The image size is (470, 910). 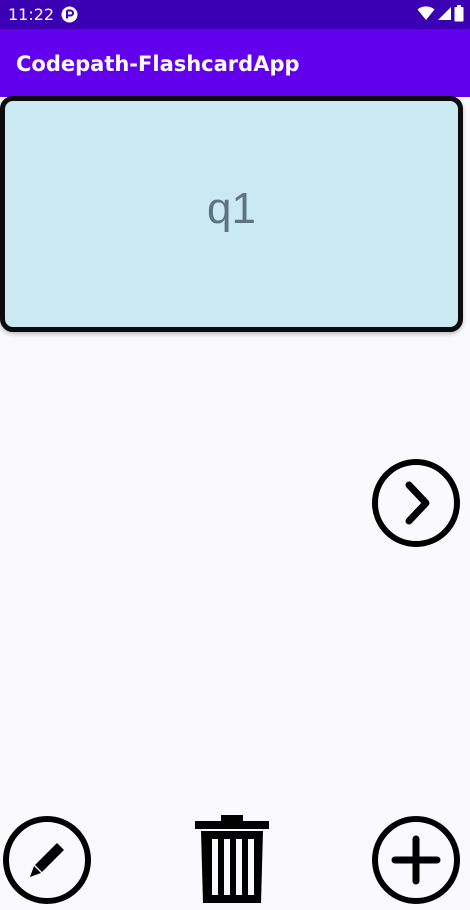 I want to click on status-icons, so click(x=440, y=15).